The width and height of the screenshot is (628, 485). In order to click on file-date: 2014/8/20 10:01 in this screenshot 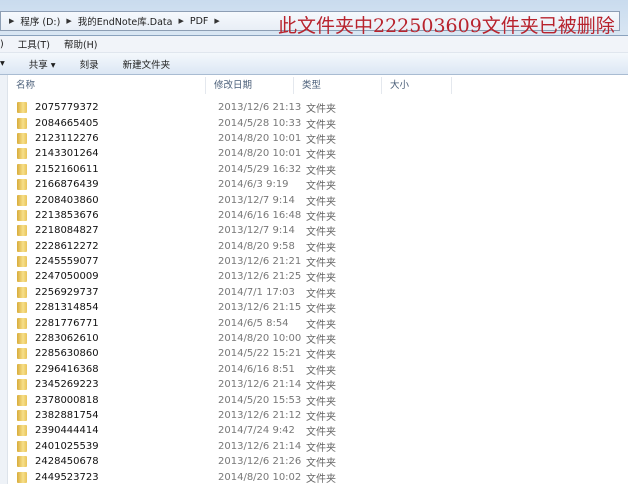, I will do `click(260, 154)`.